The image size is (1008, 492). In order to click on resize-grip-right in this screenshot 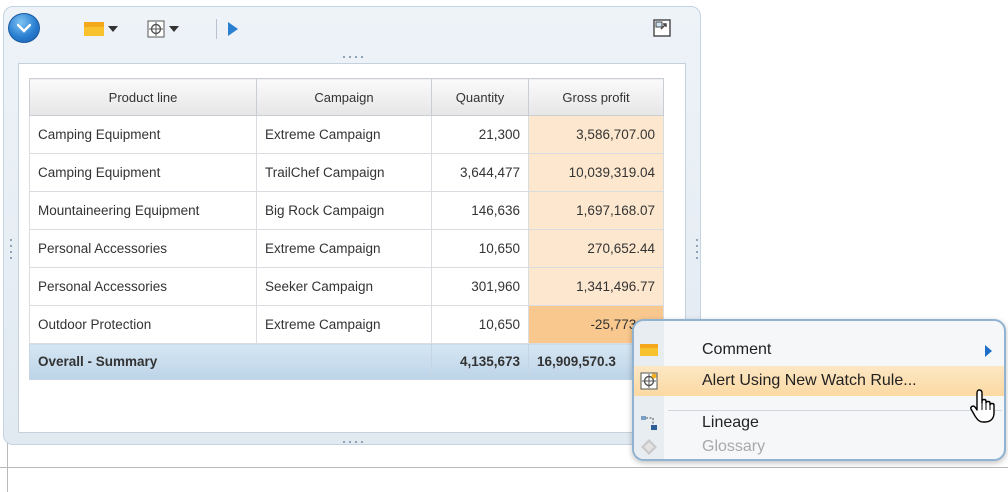, I will do `click(697, 250)`.